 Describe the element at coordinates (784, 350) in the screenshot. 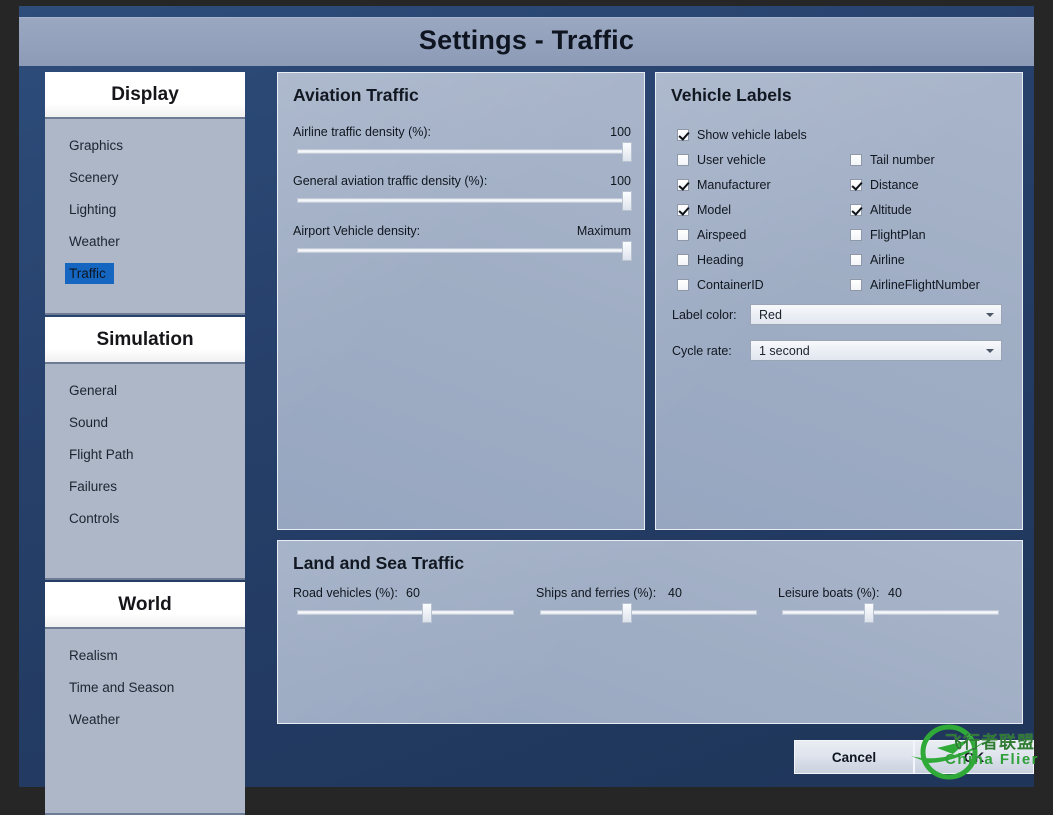

I see `select-value: 1 second` at that location.